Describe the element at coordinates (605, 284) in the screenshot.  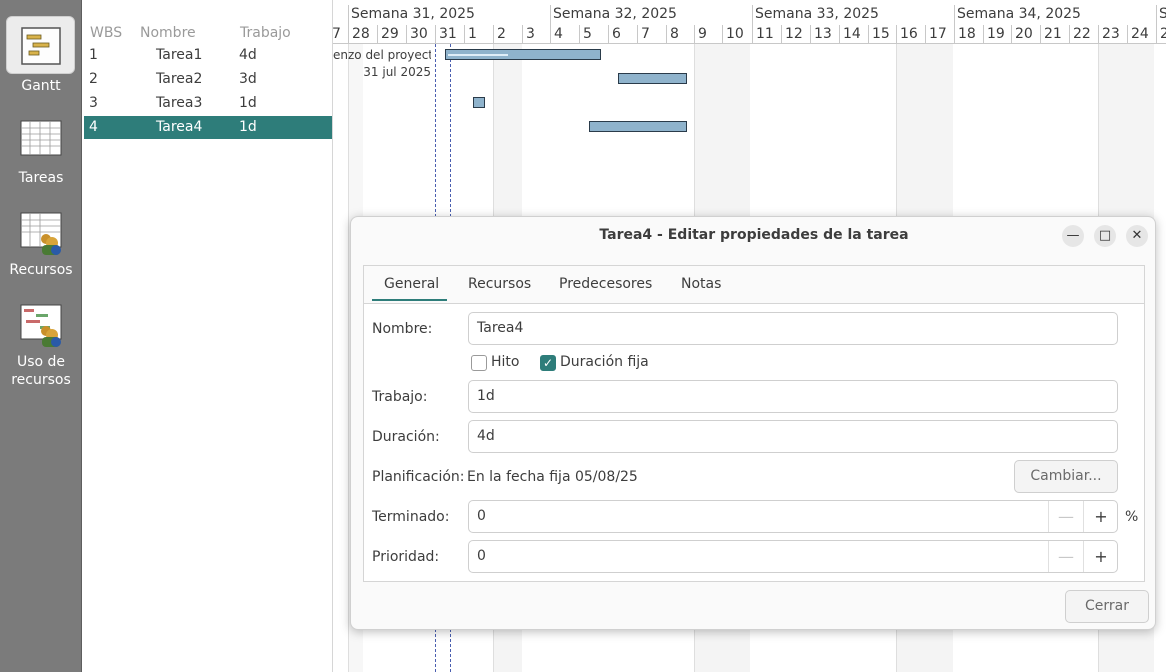
I see `tab-predecesores: Predecesores` at that location.